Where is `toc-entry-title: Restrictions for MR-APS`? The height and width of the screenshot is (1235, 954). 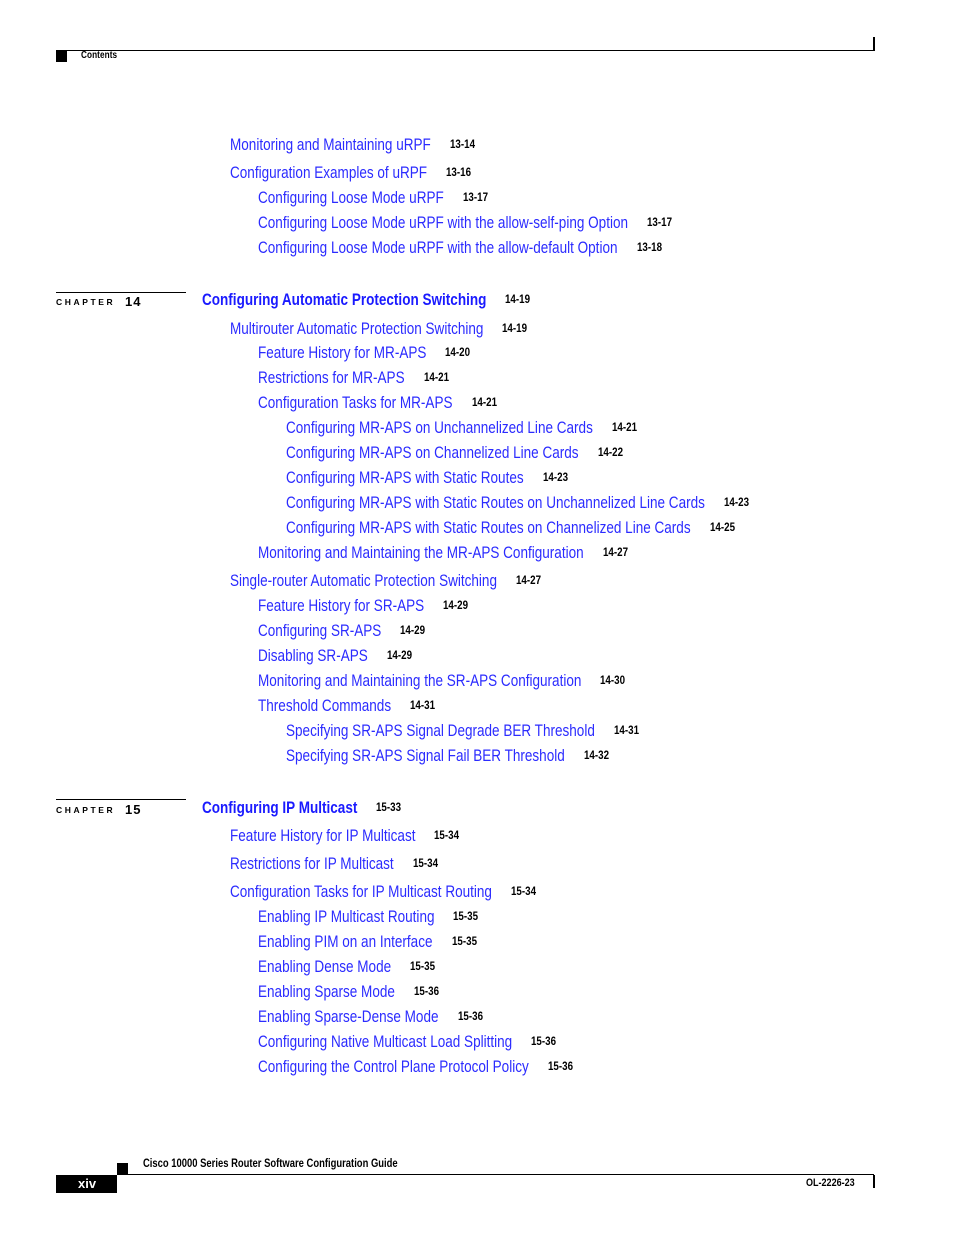
toc-entry-title: Restrictions for MR-APS is located at coordinates (331, 378).